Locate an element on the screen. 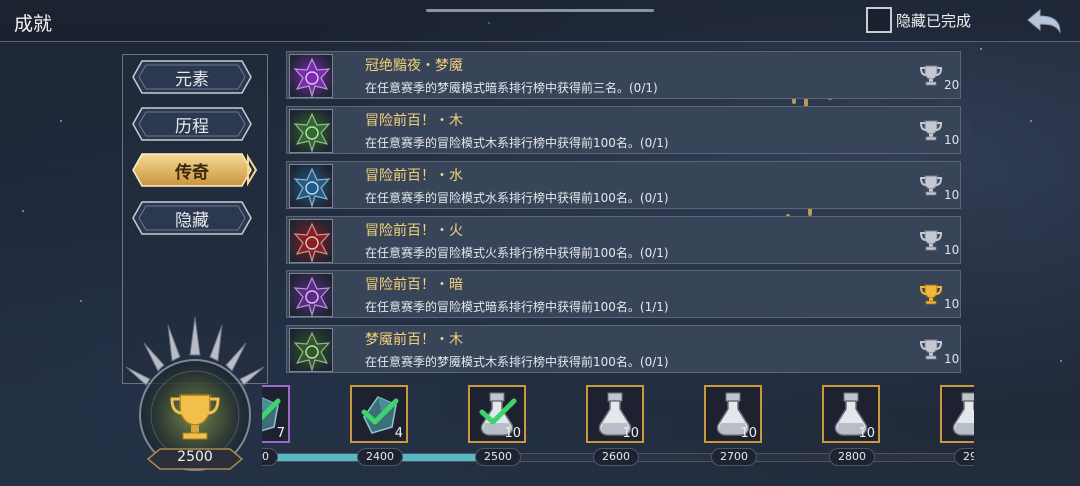  achievement-description: 在任意赛季的冒险模式水系排行榜中获得前100名。(0/1) is located at coordinates (517, 198).